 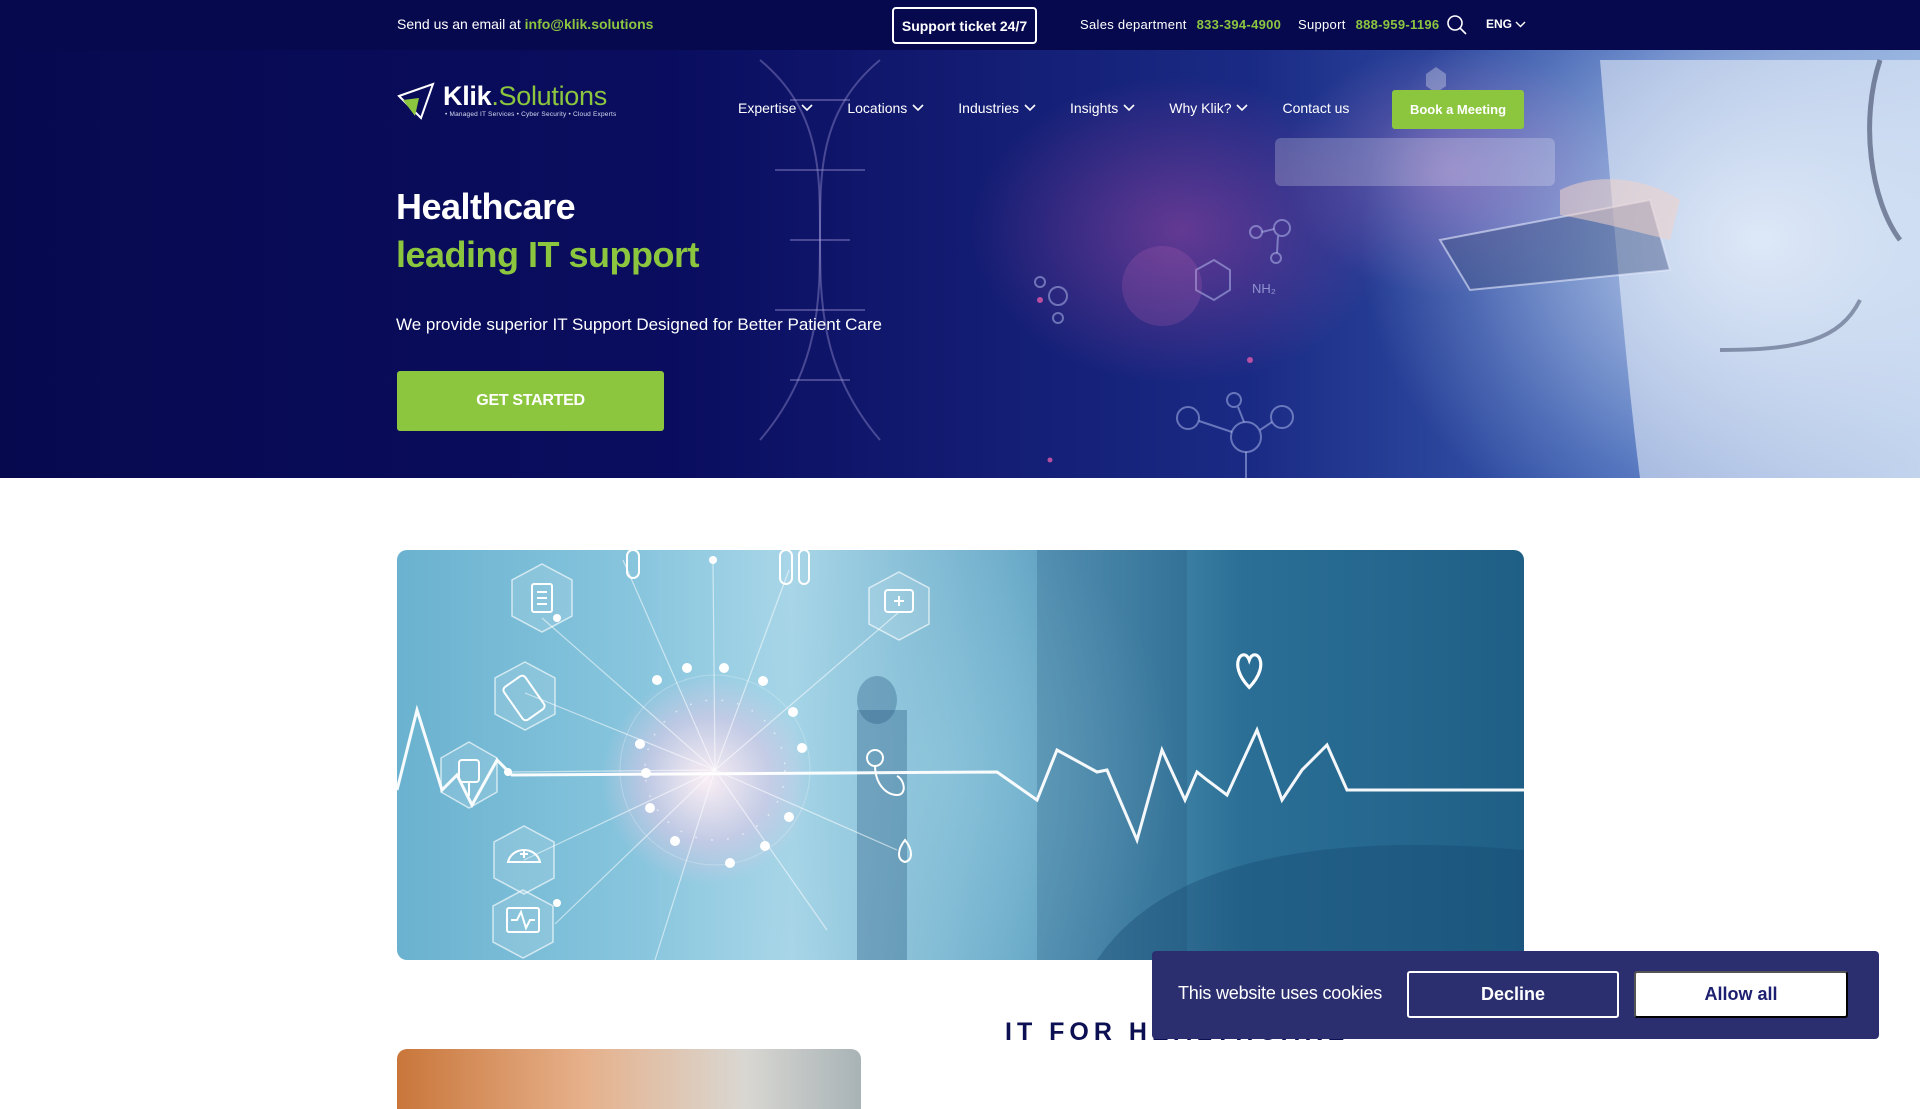 What do you see at coordinates (988, 108) in the screenshot?
I see `nav-item-label: Industries` at bounding box center [988, 108].